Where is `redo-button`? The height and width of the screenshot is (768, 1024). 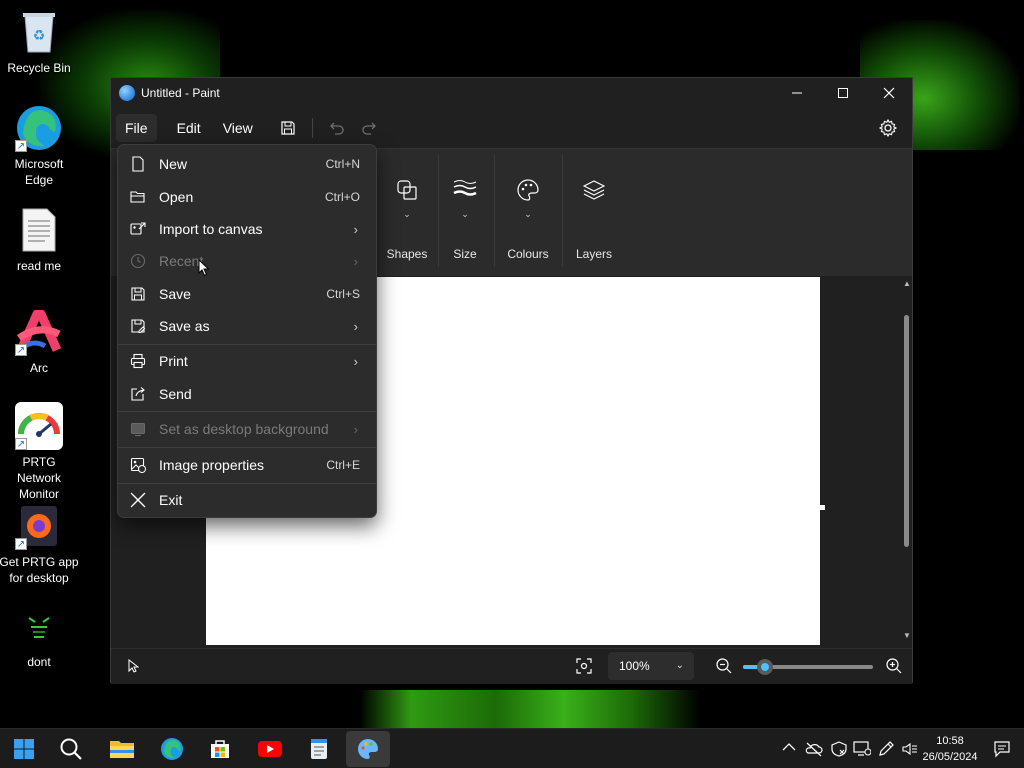
redo-button is located at coordinates (369, 128).